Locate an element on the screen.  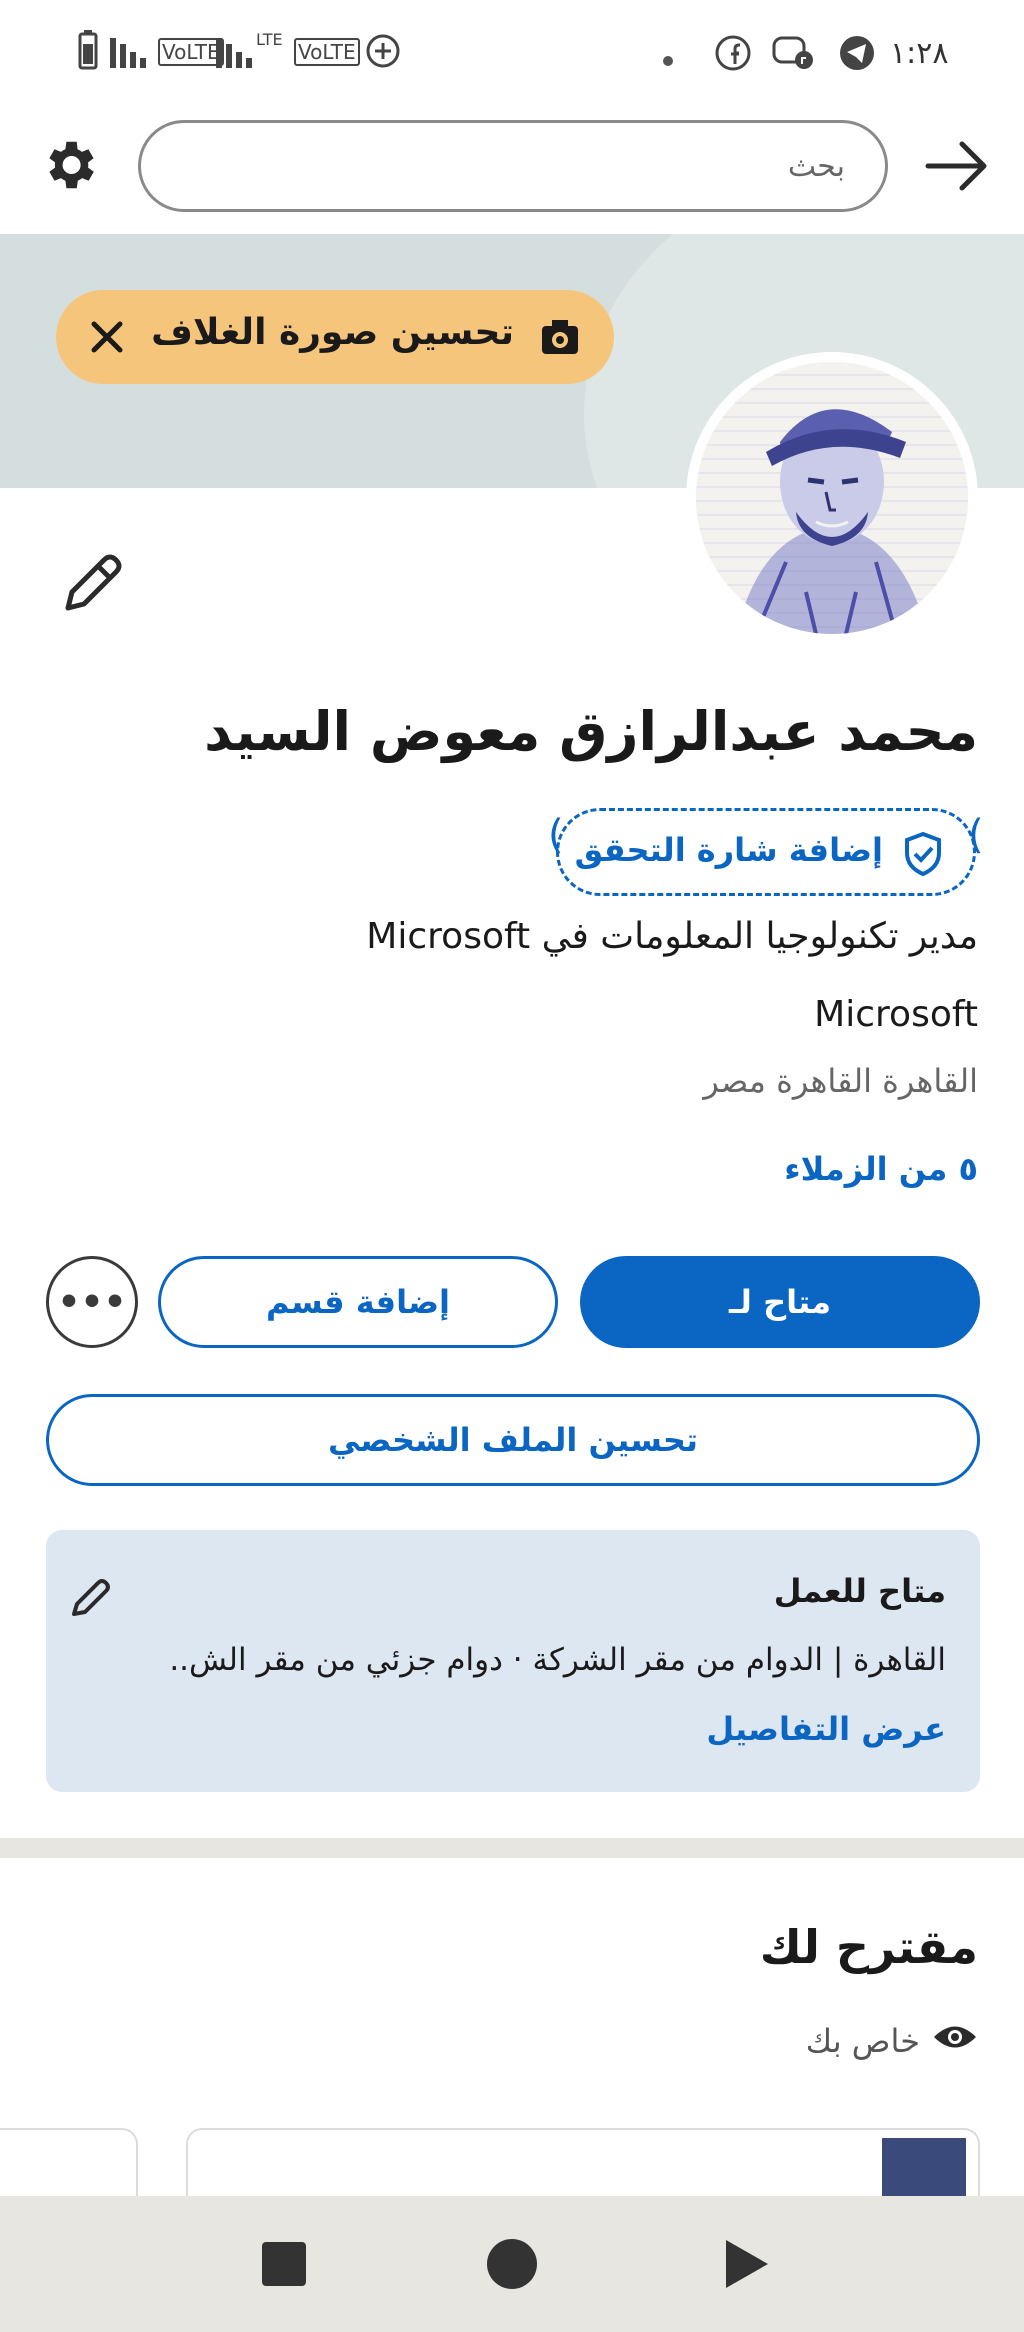
close-icon is located at coordinates (107, 337).